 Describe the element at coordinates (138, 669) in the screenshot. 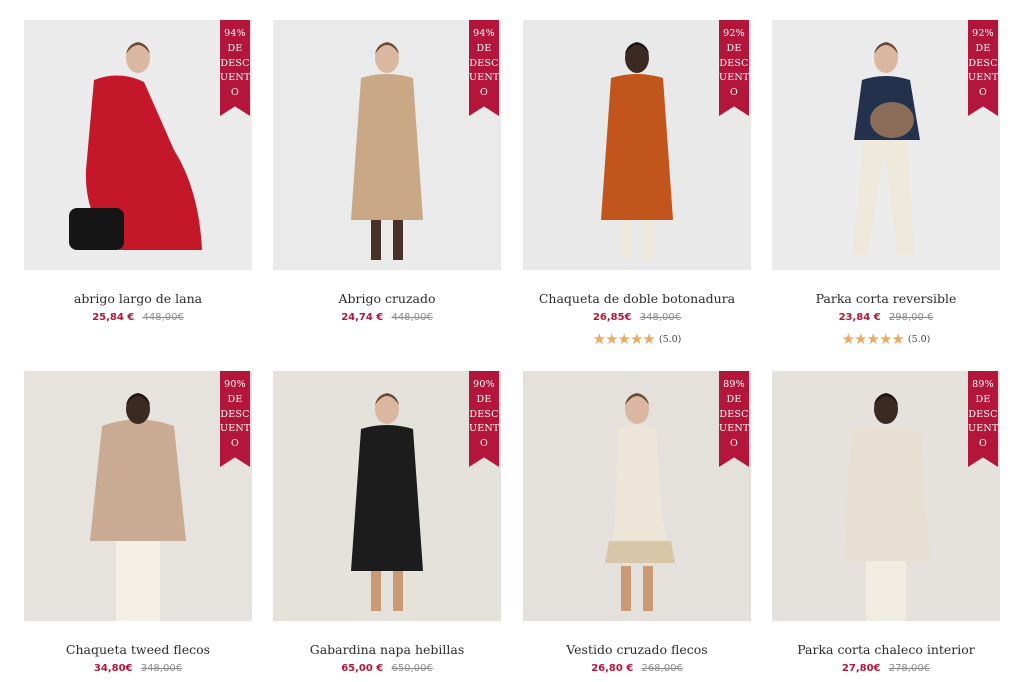

I see `product-prices: 34,80€ 348,00€` at that location.